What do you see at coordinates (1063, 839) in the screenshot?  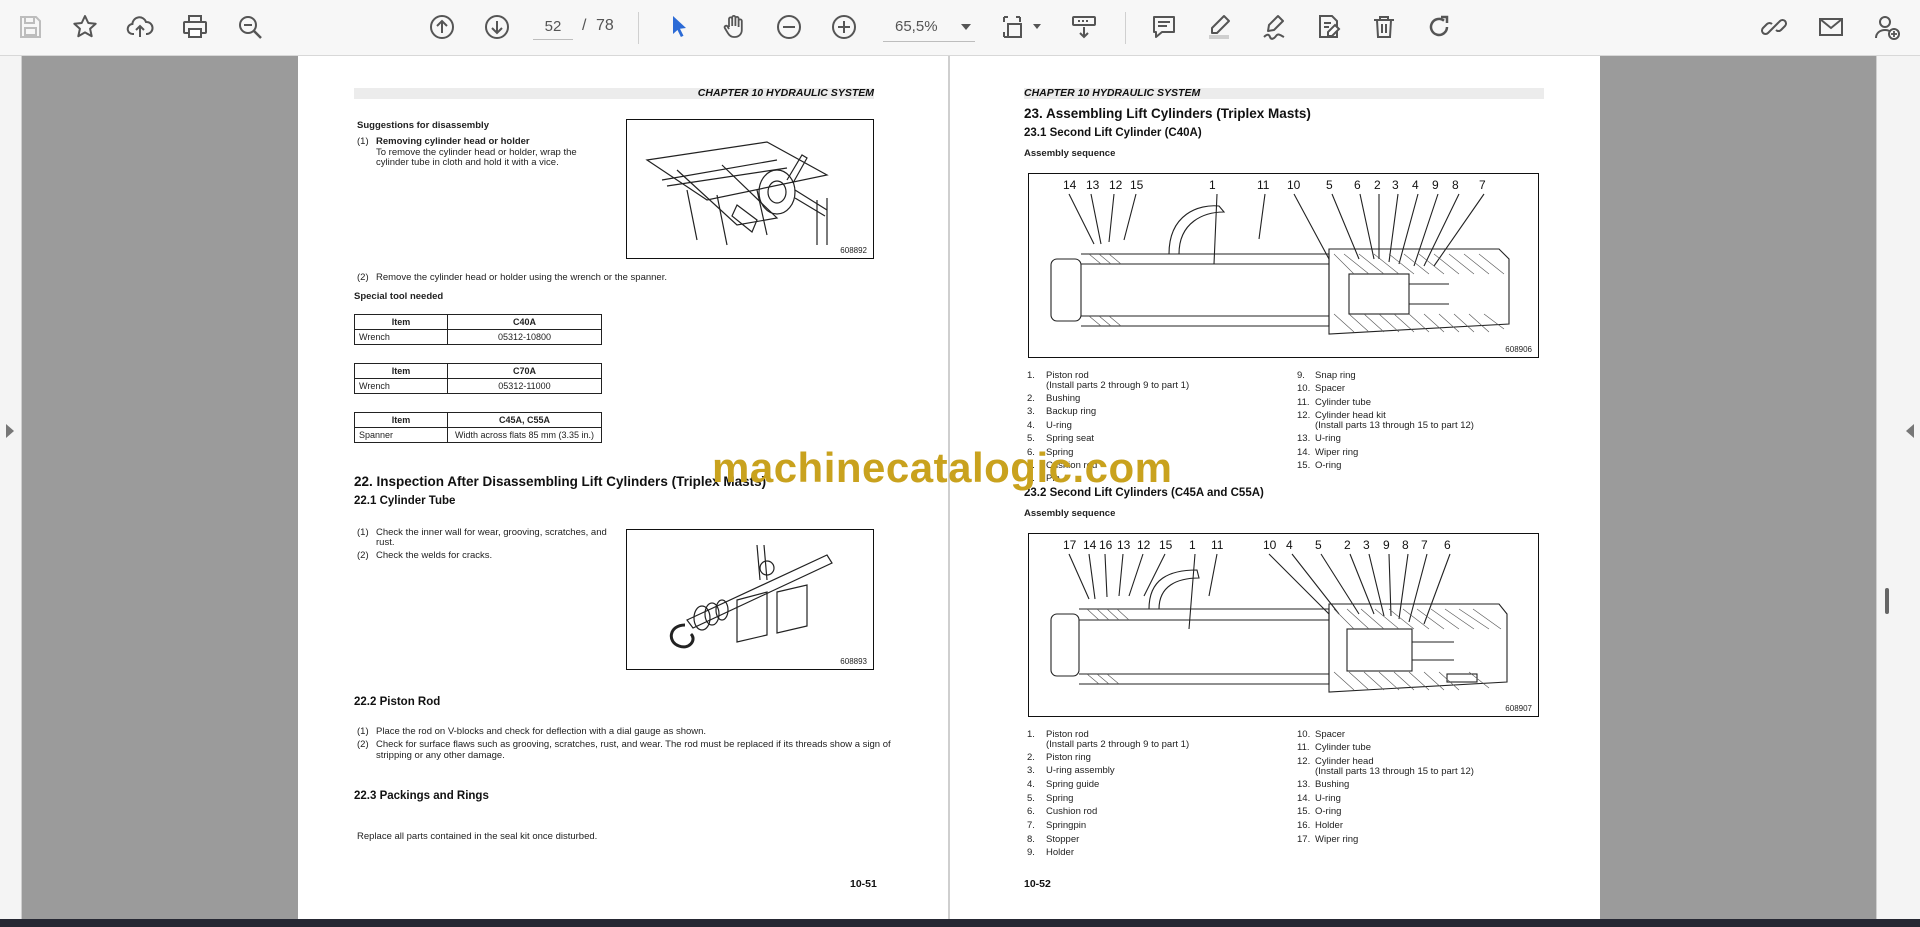 I see `list-item: Stopper` at bounding box center [1063, 839].